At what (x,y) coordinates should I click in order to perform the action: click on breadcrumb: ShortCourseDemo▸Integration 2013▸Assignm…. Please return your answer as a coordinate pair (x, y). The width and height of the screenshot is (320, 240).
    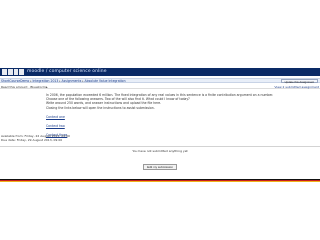
    Looking at the image, I should click on (63, 81).